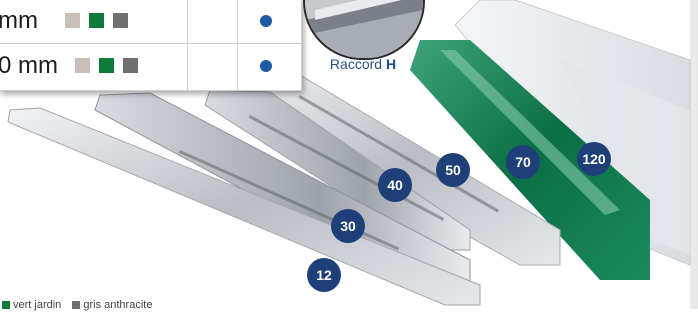  Describe the element at coordinates (324, 275) in the screenshot. I see `height-badge-12: 12` at that location.